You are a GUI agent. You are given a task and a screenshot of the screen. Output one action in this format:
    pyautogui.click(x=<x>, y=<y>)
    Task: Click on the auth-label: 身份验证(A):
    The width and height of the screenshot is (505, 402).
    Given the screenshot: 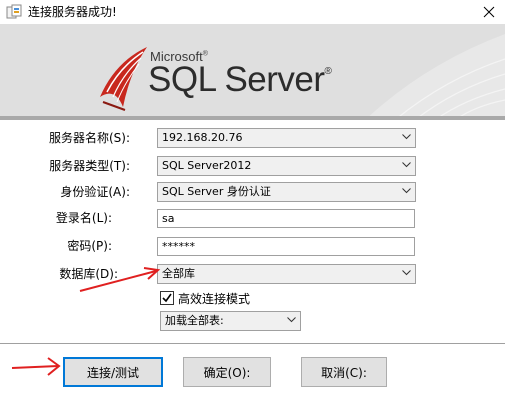 What is the action you would take?
    pyautogui.click(x=95, y=192)
    